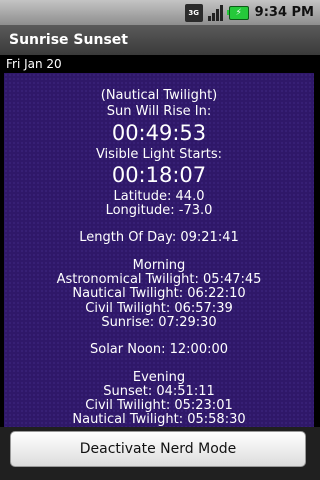  I want to click on network-3g-icon: 3G, so click(193, 12).